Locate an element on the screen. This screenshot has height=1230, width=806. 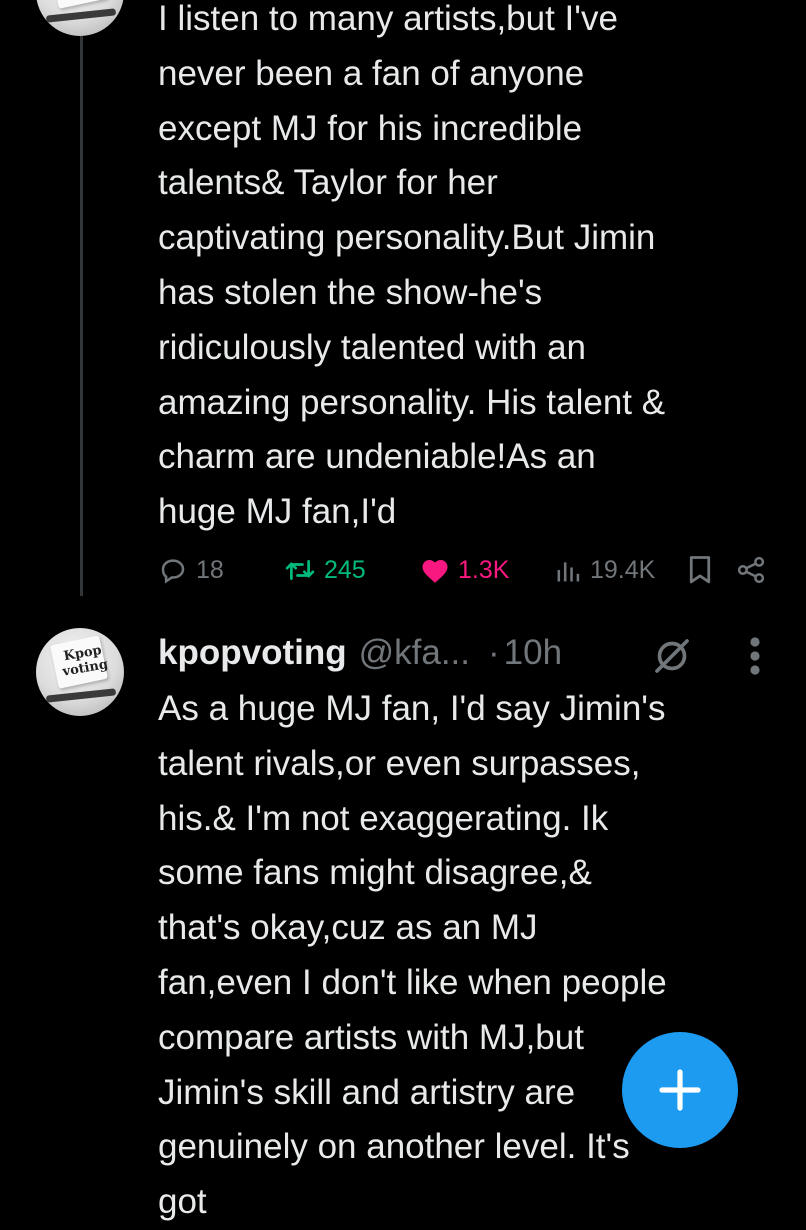
repost-button: 245 is located at coordinates (325, 570).